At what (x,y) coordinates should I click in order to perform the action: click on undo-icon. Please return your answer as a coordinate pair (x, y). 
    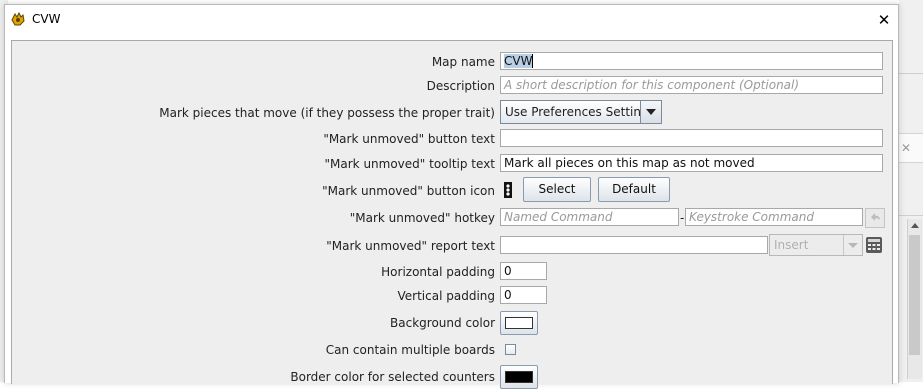
    Looking at the image, I should click on (875, 217).